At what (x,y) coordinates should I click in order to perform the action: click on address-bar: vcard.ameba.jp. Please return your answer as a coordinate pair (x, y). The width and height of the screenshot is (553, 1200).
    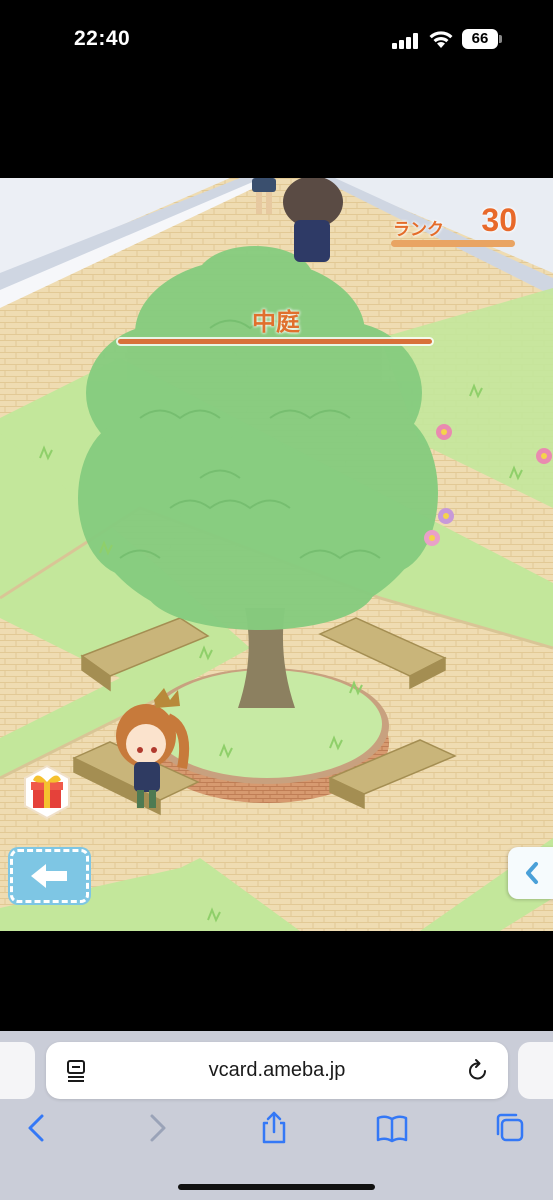
    Looking at the image, I should click on (277, 1070).